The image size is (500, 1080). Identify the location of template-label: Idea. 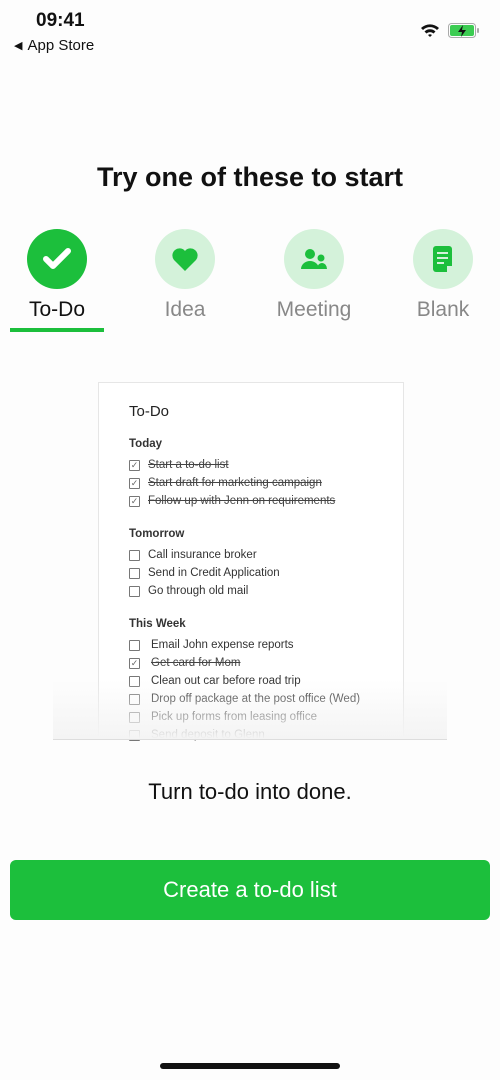
(185, 309).